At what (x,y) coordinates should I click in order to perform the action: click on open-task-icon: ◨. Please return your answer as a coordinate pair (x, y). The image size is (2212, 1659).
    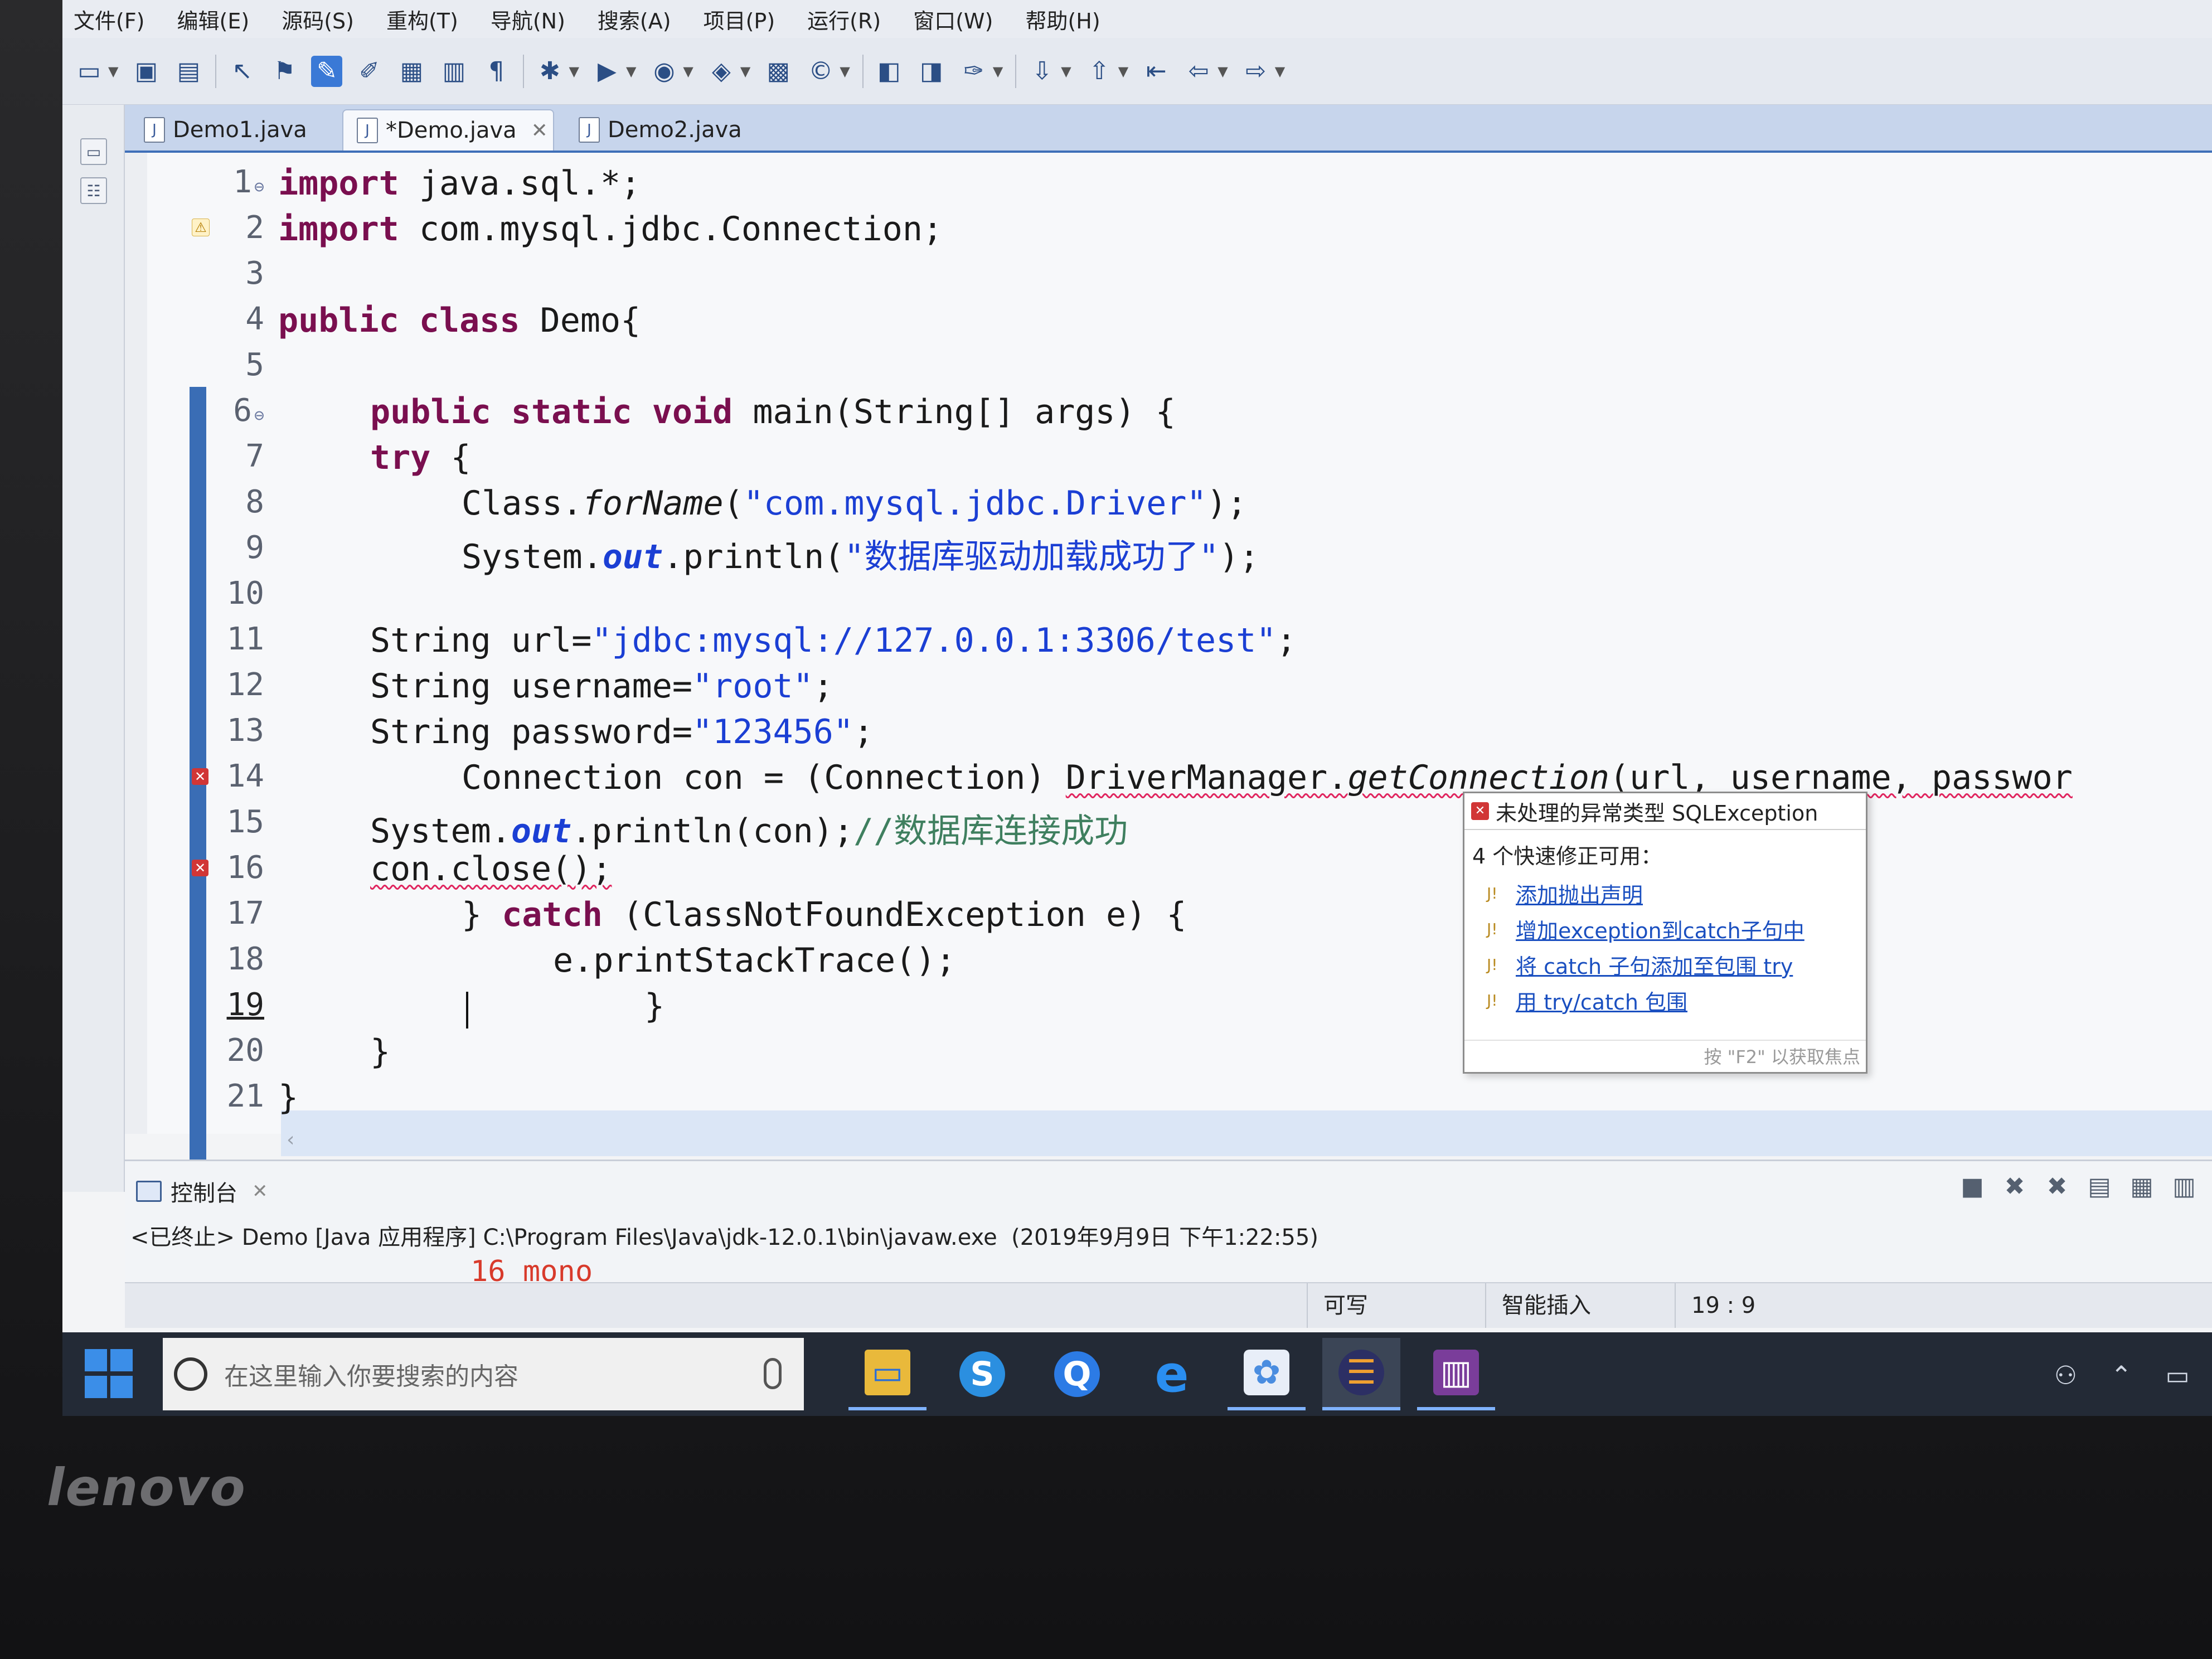
    Looking at the image, I should click on (932, 72).